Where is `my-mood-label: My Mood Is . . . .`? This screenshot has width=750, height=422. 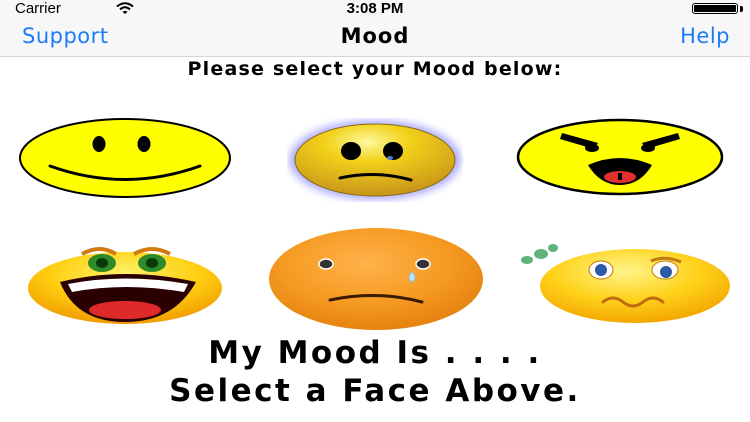 my-mood-label: My Mood Is . . . . is located at coordinates (375, 353).